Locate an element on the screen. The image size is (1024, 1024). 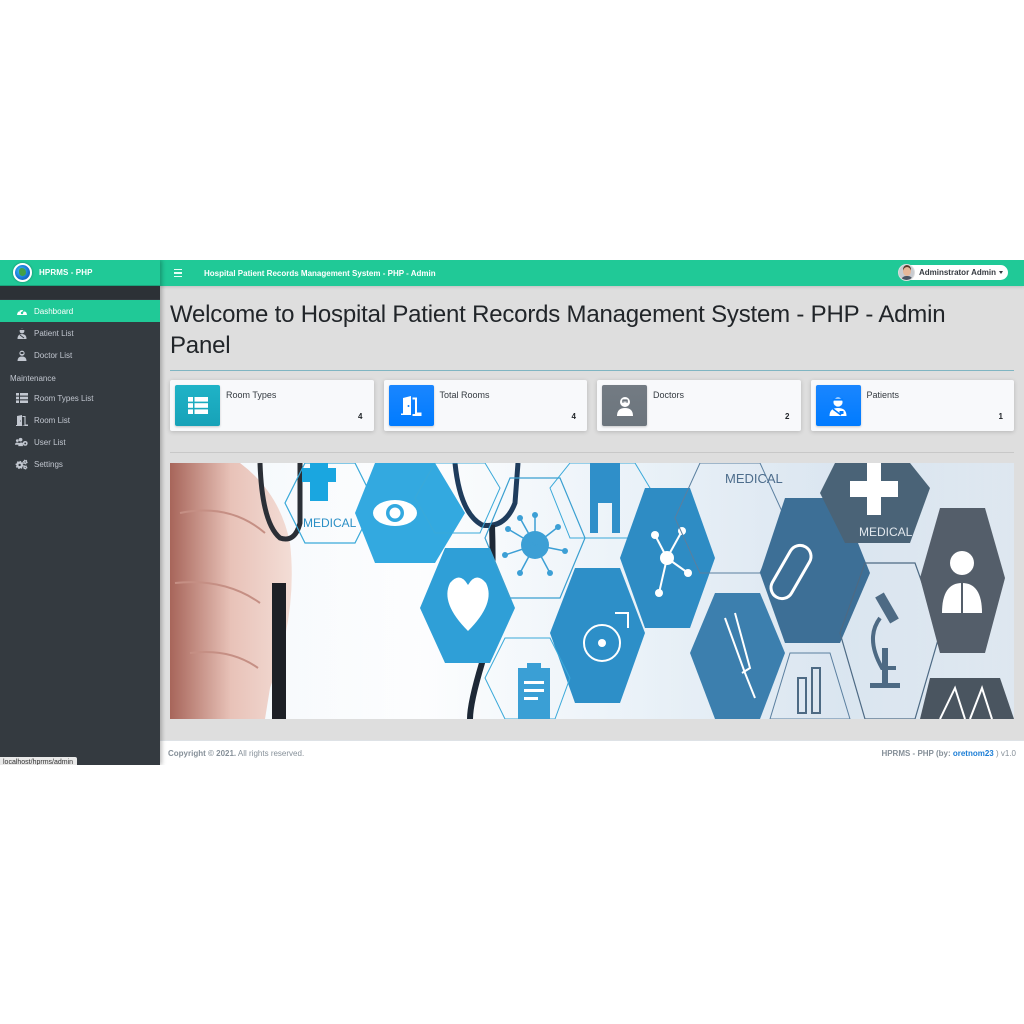
caret-down-icon is located at coordinates (1001, 272).